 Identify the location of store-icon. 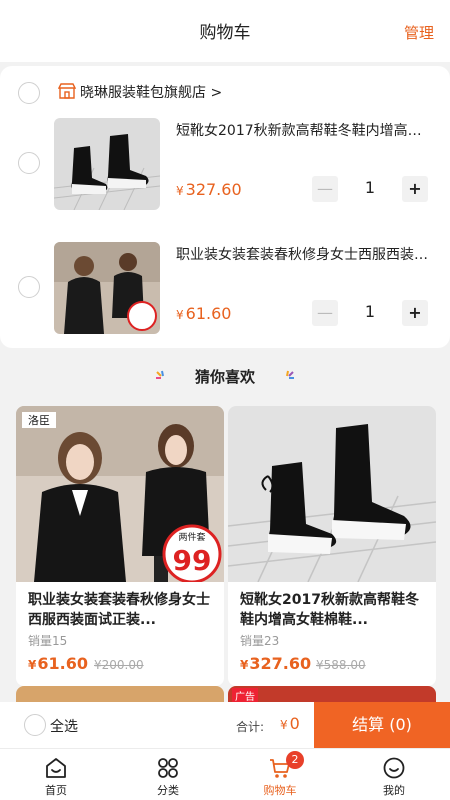
(67, 91).